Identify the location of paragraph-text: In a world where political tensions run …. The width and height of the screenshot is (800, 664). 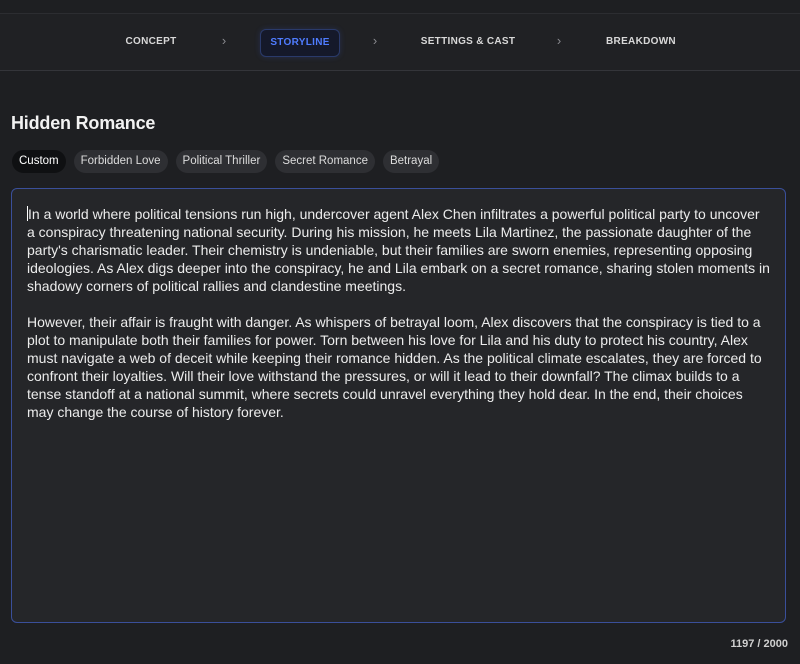
(398, 250).